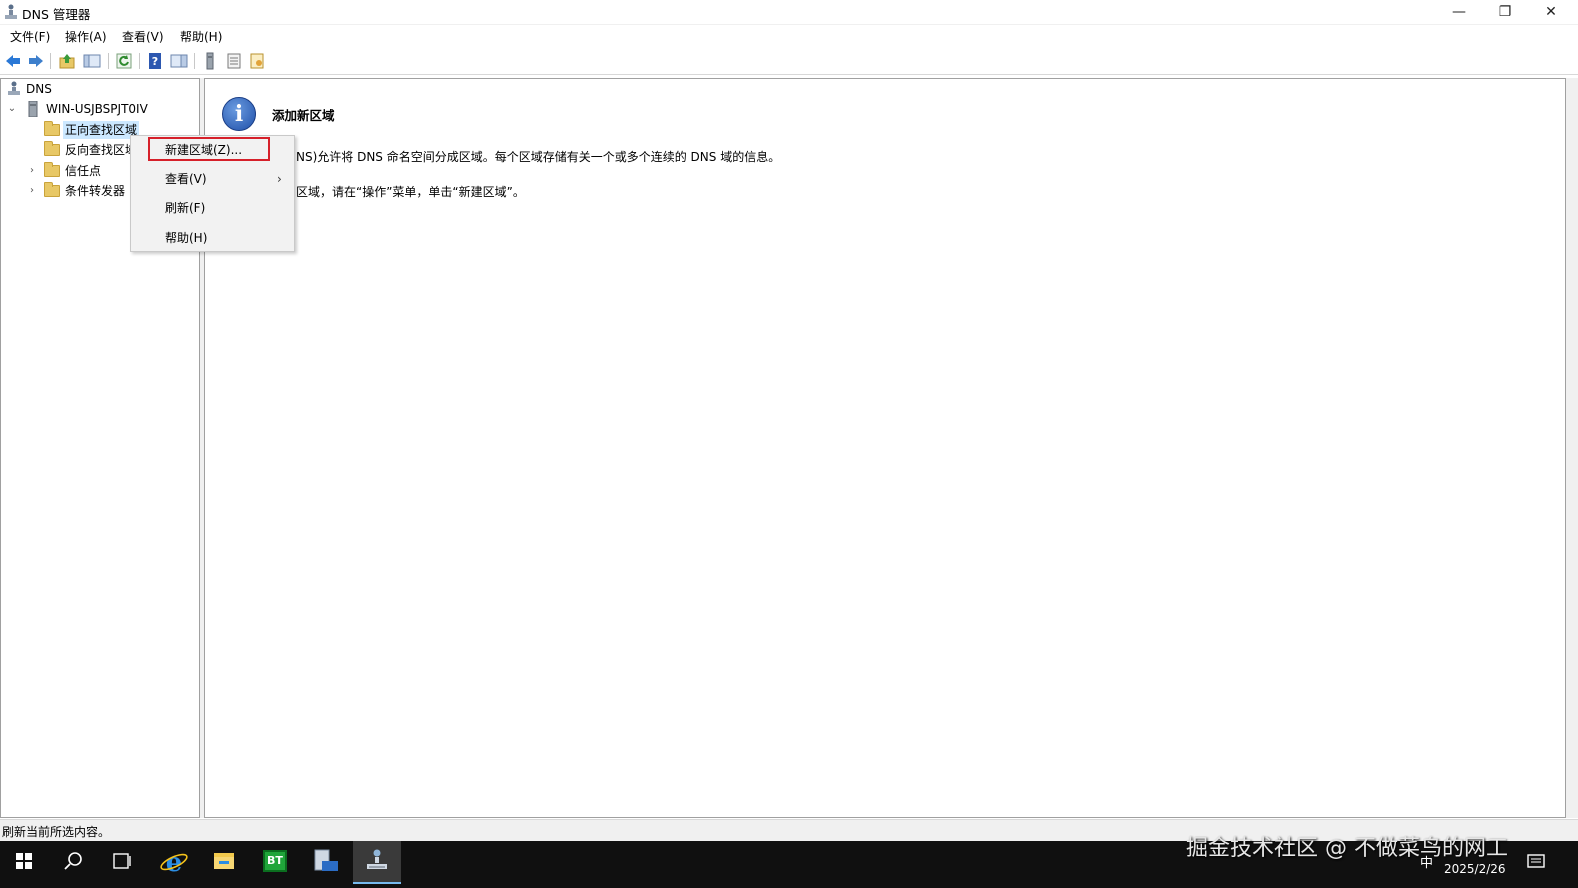  I want to click on tree-node-label: 反向查找区域, so click(101, 150).